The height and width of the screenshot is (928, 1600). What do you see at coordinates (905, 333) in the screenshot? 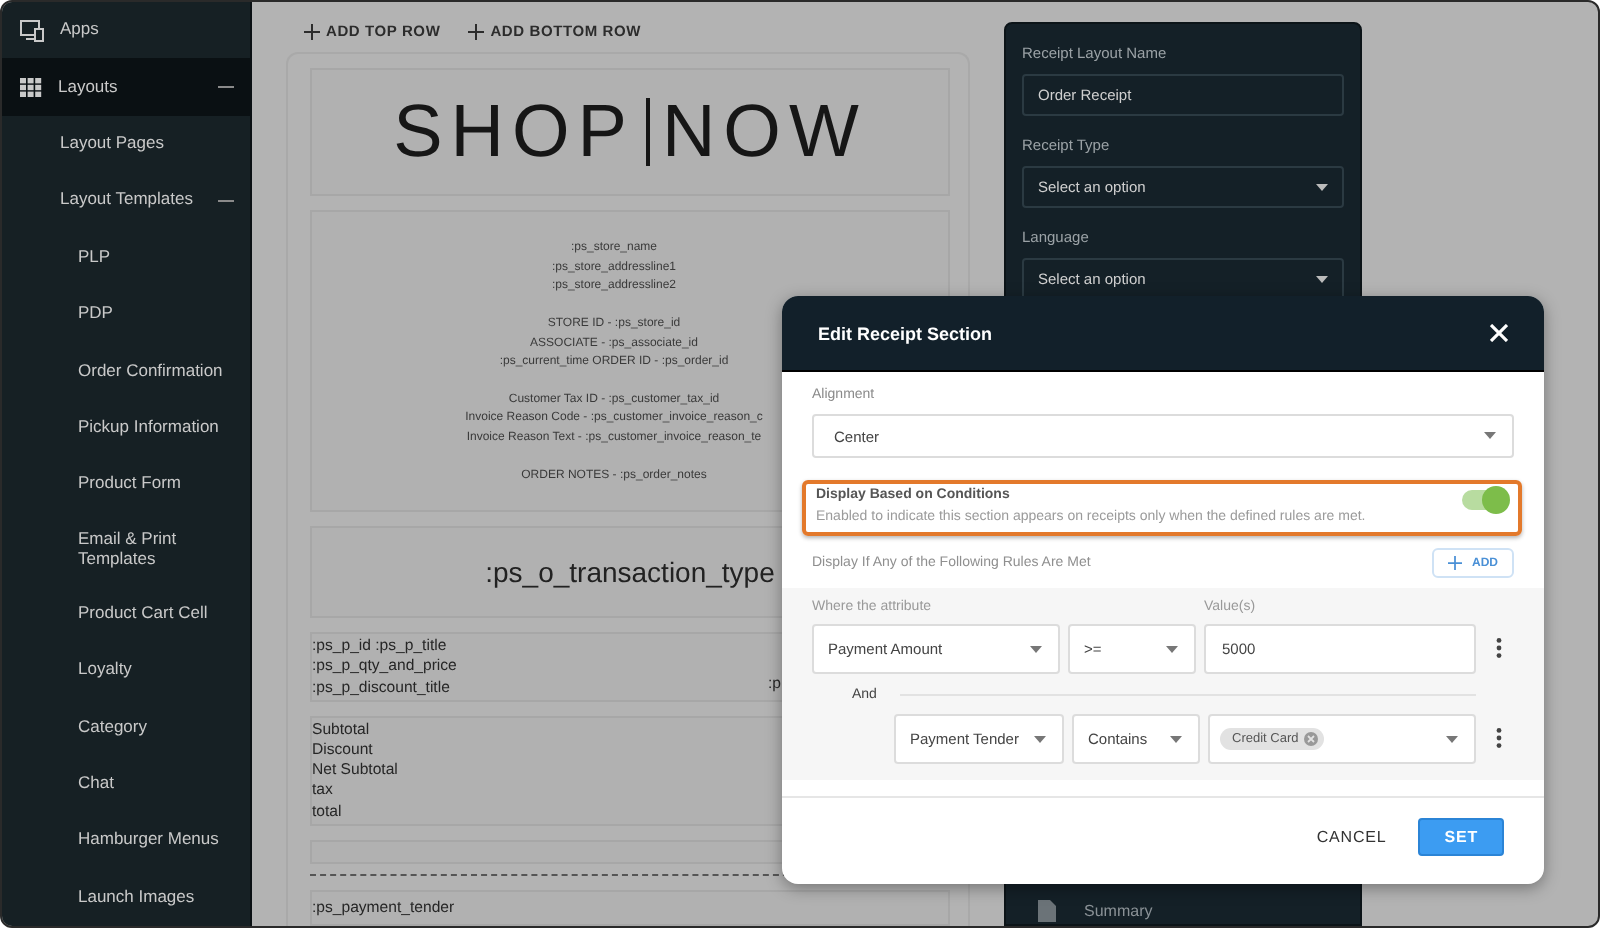
I see `dialog-title: Edit Receipt Section` at bounding box center [905, 333].